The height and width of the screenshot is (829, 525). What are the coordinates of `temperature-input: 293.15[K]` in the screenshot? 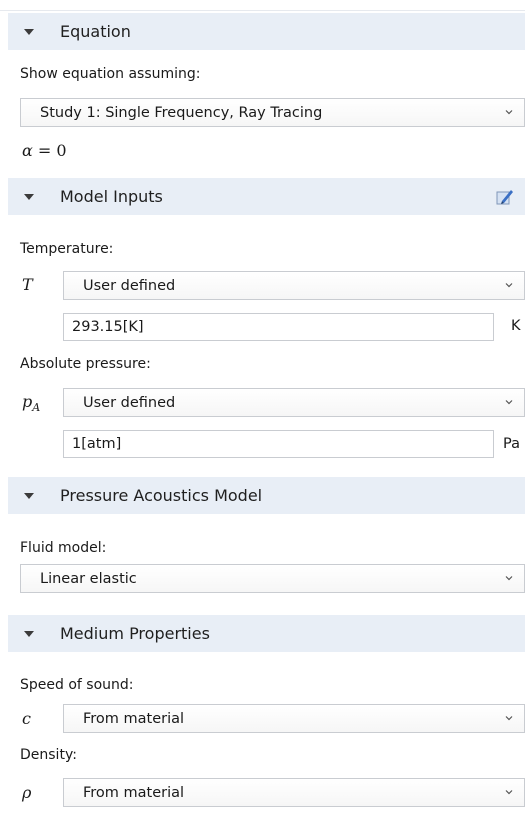 It's located at (278, 327).